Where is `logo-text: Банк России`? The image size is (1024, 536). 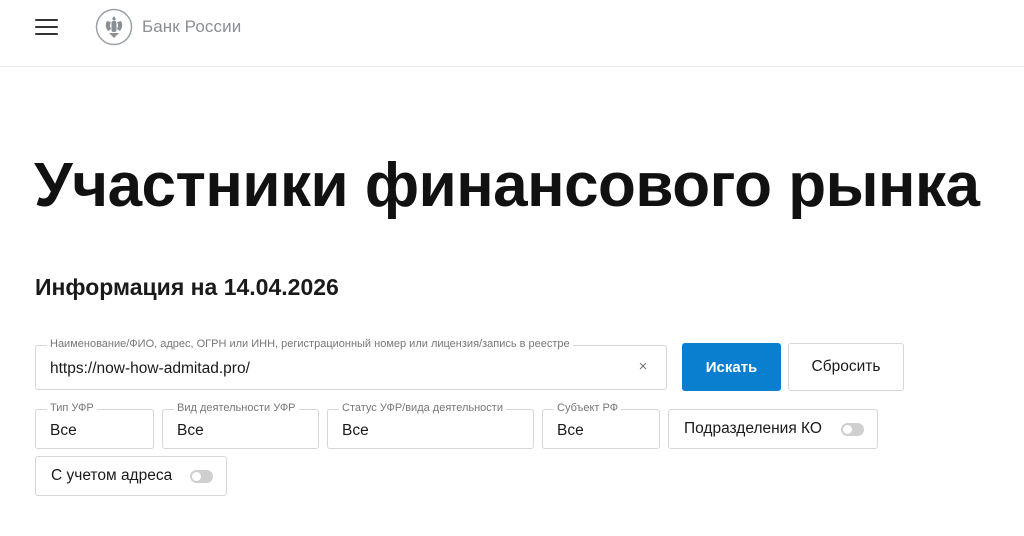
logo-text: Банк России is located at coordinates (192, 26).